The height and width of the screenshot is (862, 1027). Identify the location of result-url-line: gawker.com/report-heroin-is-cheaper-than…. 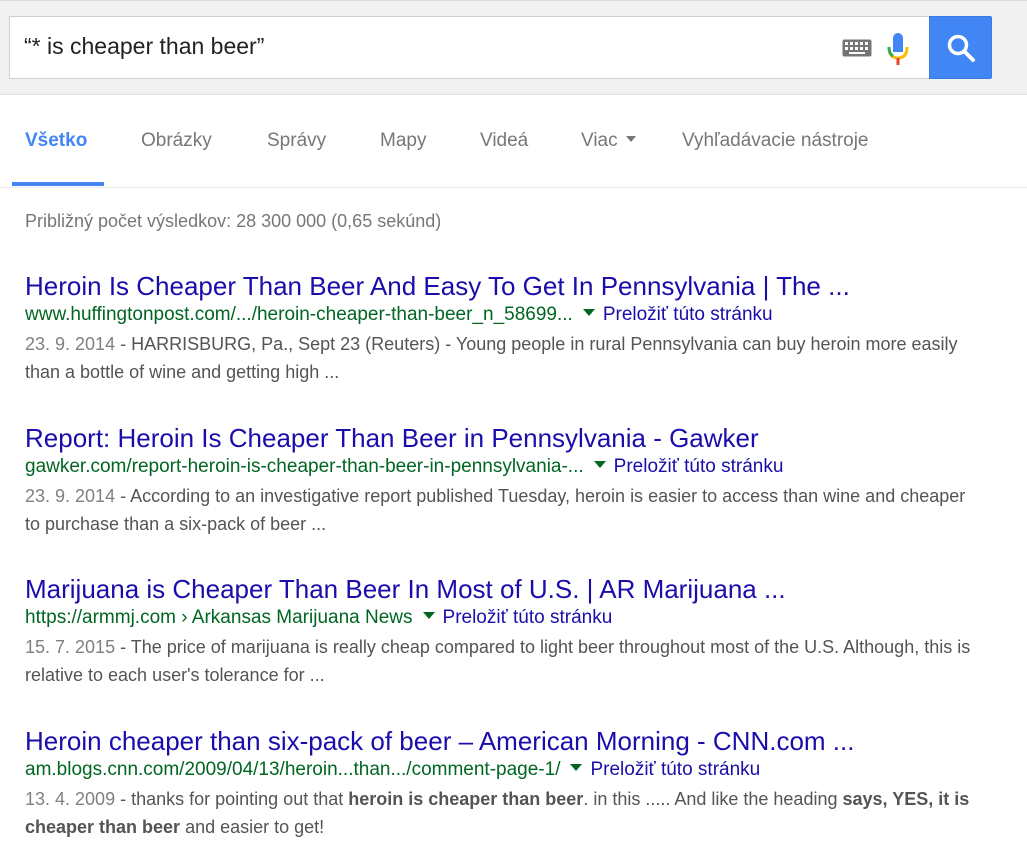
(505, 467).